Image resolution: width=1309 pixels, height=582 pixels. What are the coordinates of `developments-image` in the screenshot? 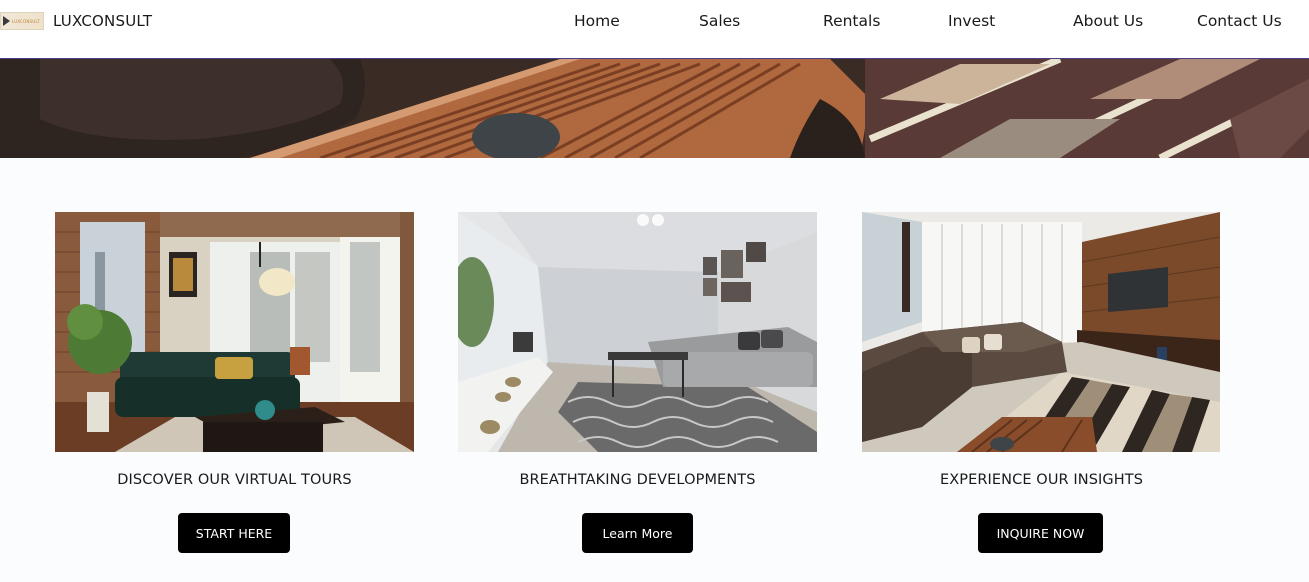 It's located at (637, 332).